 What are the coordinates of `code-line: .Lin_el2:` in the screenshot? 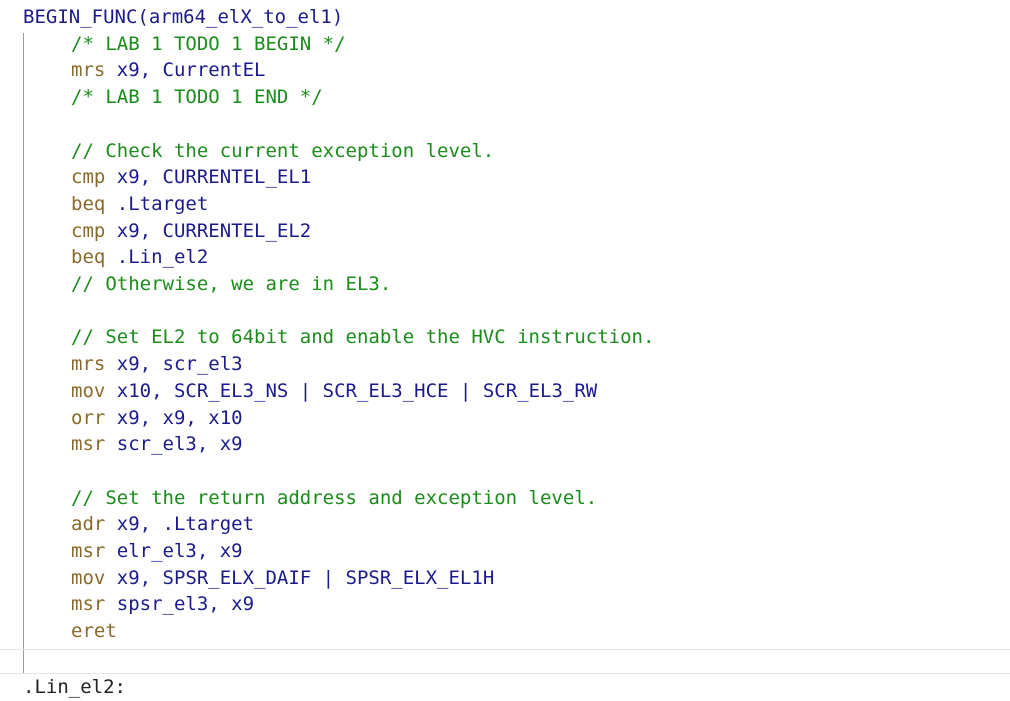 It's located at (74, 687).